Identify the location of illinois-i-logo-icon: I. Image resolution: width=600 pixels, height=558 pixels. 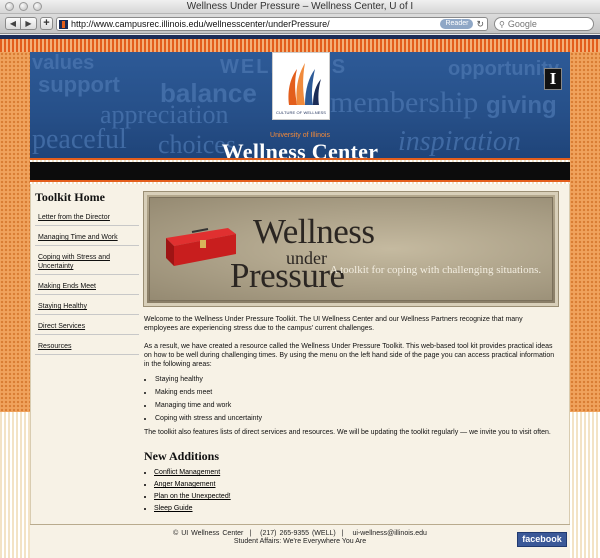
(553, 79).